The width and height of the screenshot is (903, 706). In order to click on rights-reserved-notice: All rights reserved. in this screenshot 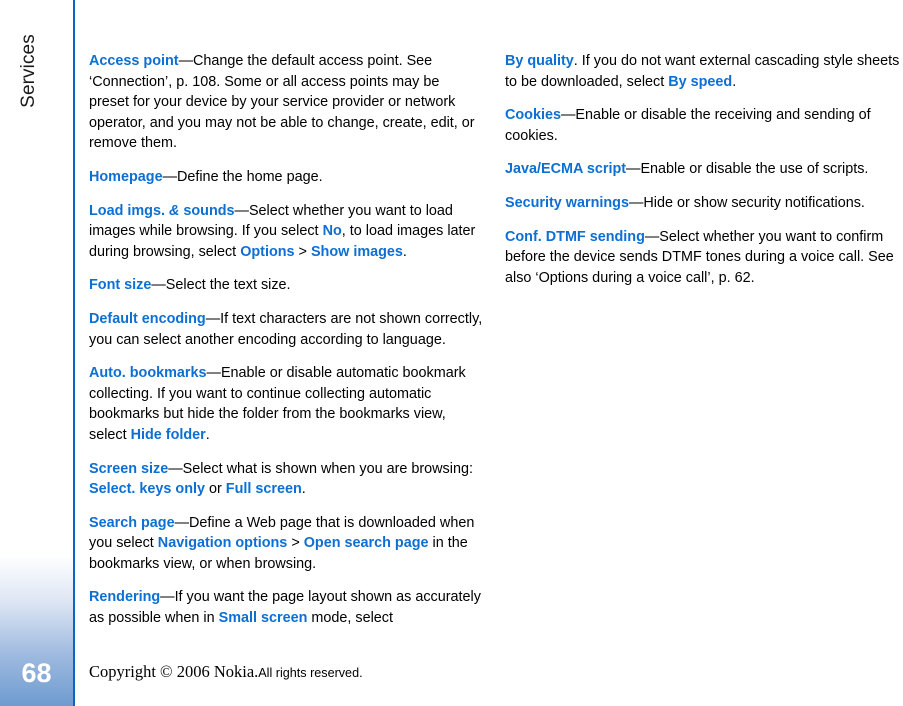, I will do `click(310, 673)`.